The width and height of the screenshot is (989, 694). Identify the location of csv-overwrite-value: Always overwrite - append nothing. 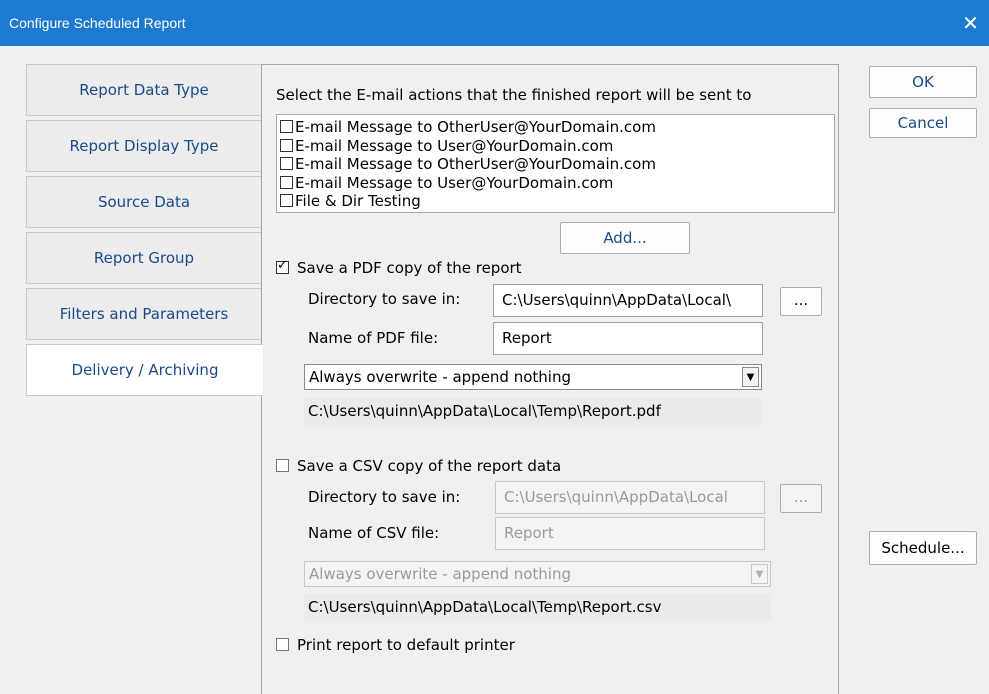
(440, 574).